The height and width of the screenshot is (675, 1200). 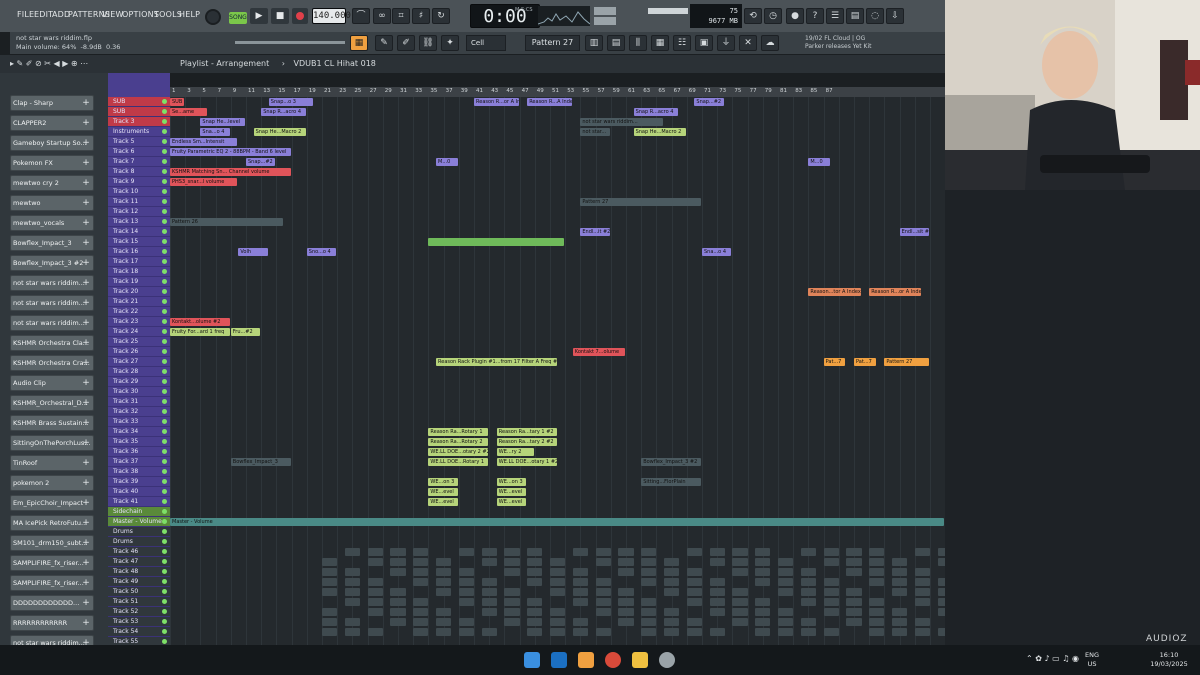 What do you see at coordinates (139, 602) in the screenshot?
I see `track-header: Track 51` at bounding box center [139, 602].